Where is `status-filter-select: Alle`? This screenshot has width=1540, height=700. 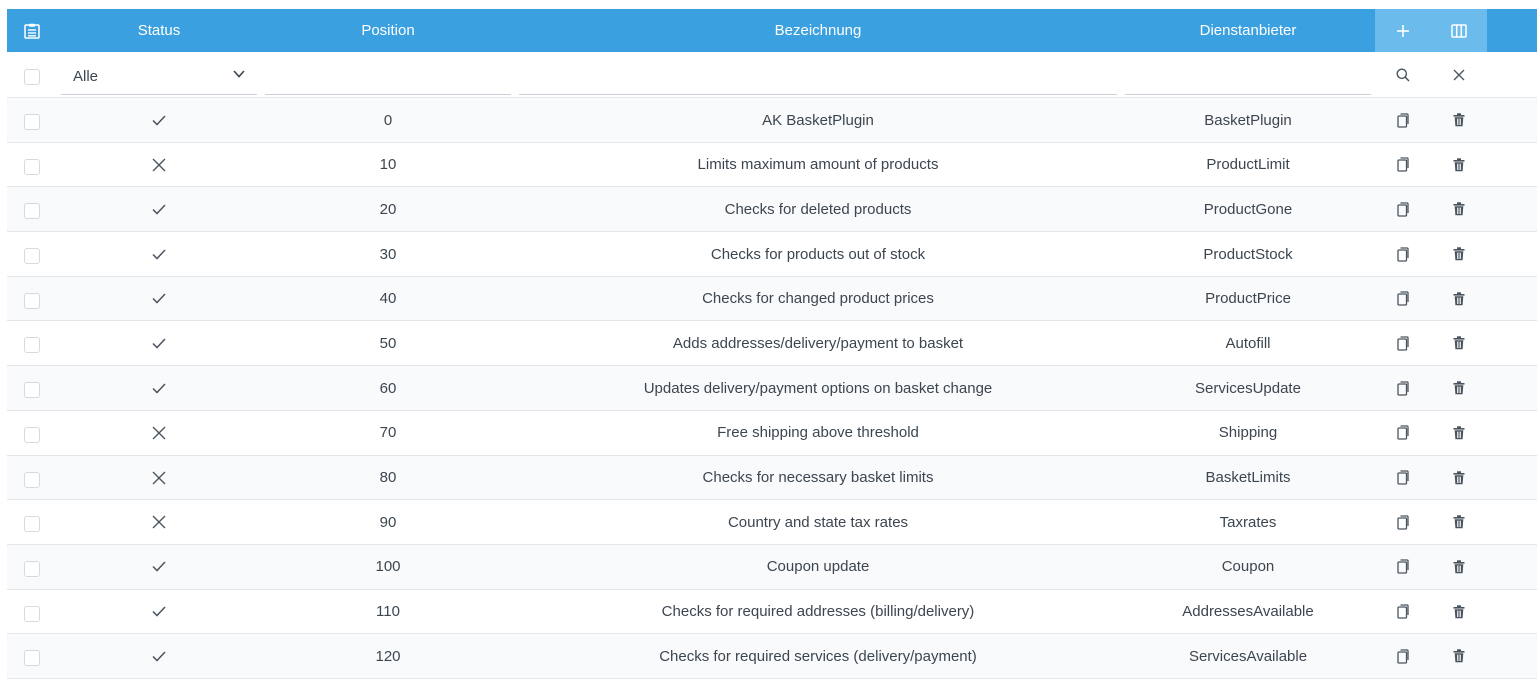
status-filter-select: Alle is located at coordinates (159, 77).